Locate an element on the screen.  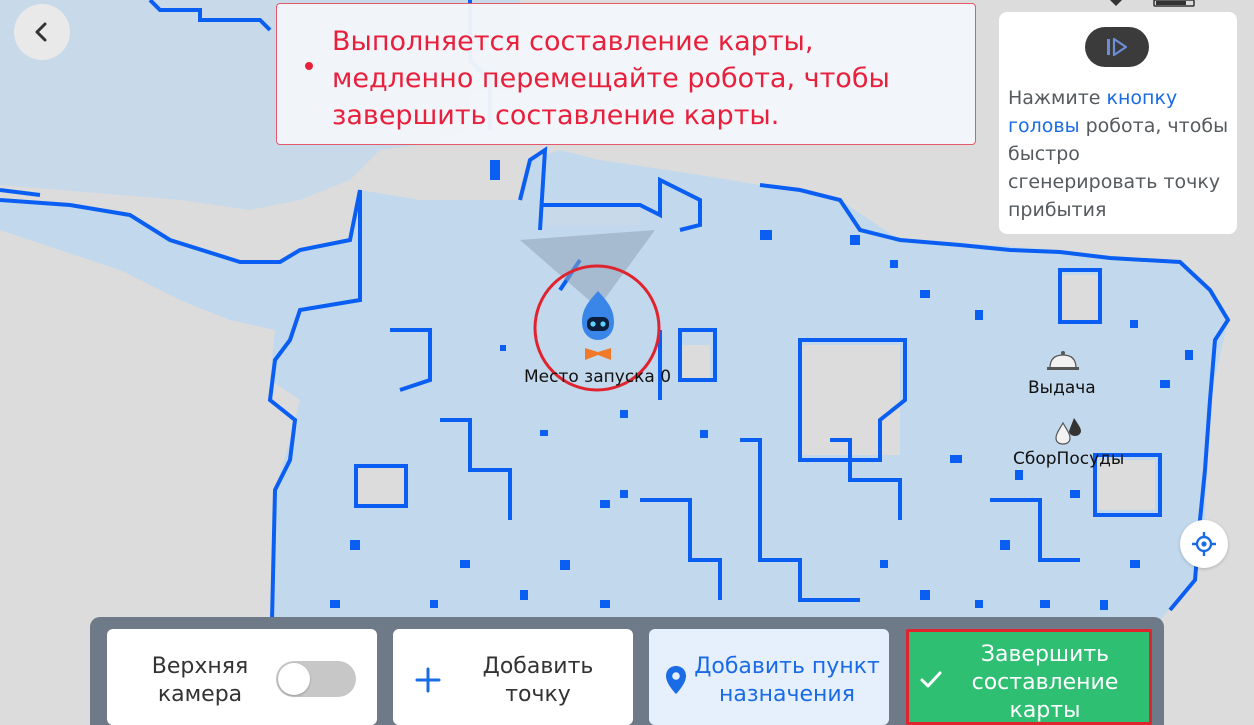
wifi-icon is located at coordinates (1116, 3).